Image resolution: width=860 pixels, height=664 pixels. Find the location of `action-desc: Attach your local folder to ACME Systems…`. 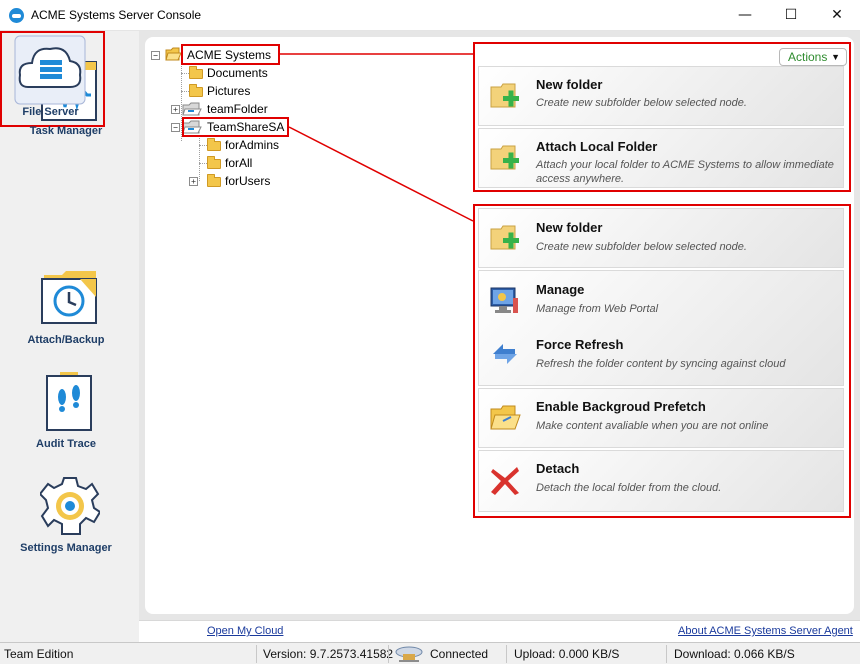

action-desc: Attach your local folder to ACME Systems… is located at coordinates (685, 172).